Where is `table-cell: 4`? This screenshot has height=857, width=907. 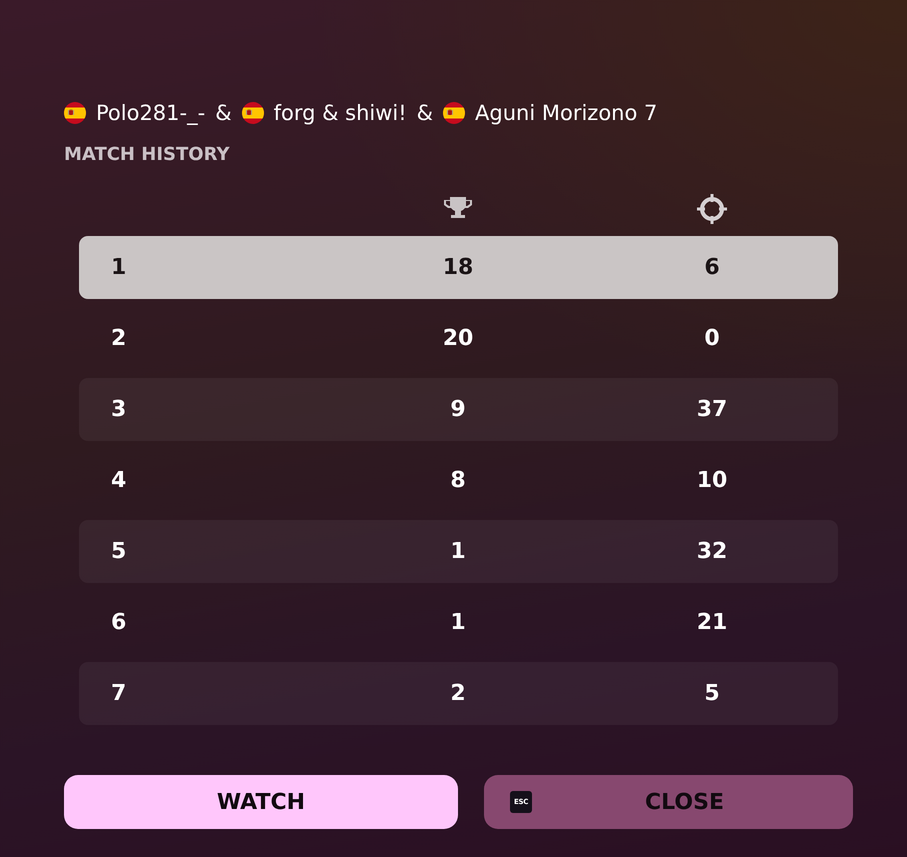
table-cell: 4 is located at coordinates (118, 481).